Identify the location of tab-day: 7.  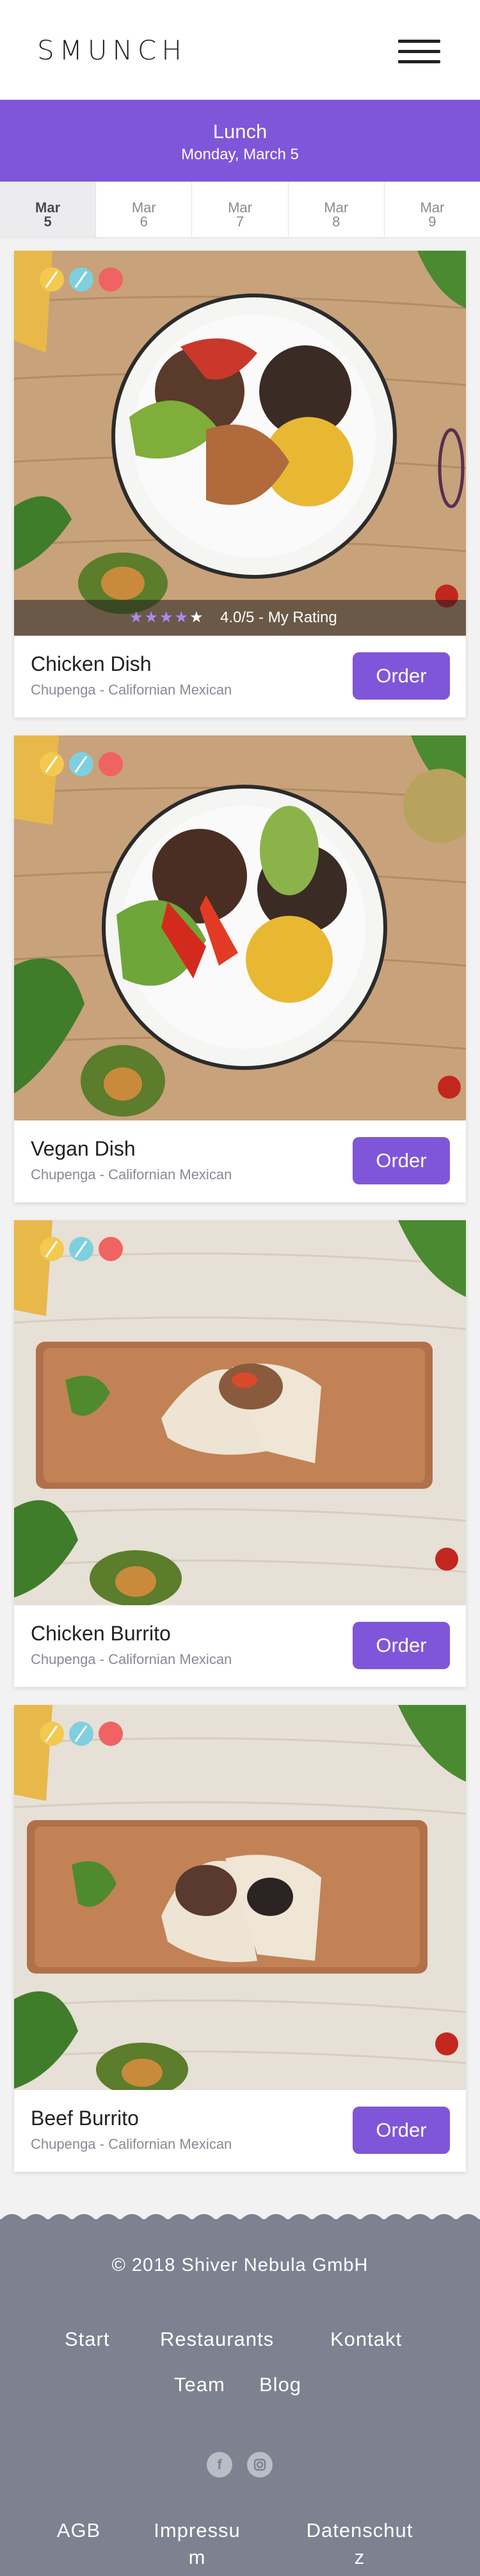
(240, 222).